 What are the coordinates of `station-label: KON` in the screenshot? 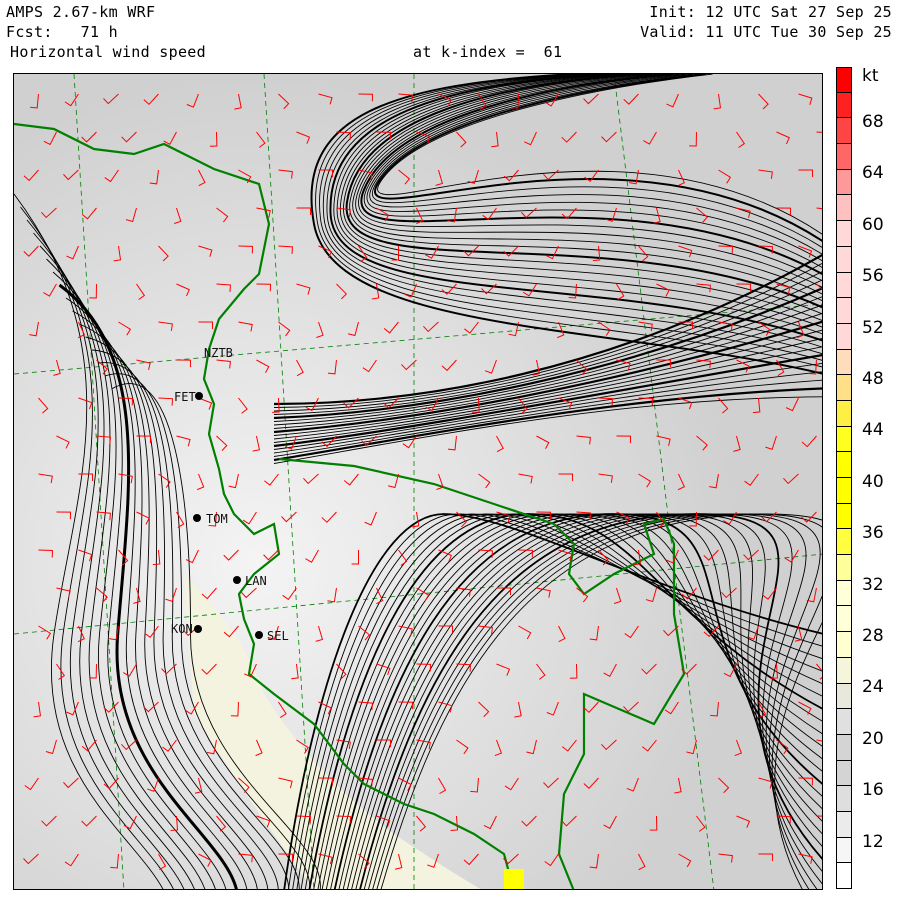 It's located at (182, 629).